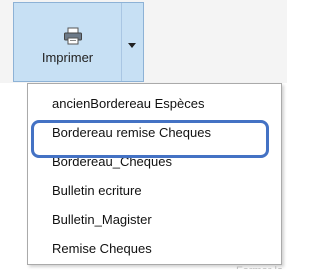  Describe the element at coordinates (132, 45) in the screenshot. I see `chevron-down-icon` at that location.